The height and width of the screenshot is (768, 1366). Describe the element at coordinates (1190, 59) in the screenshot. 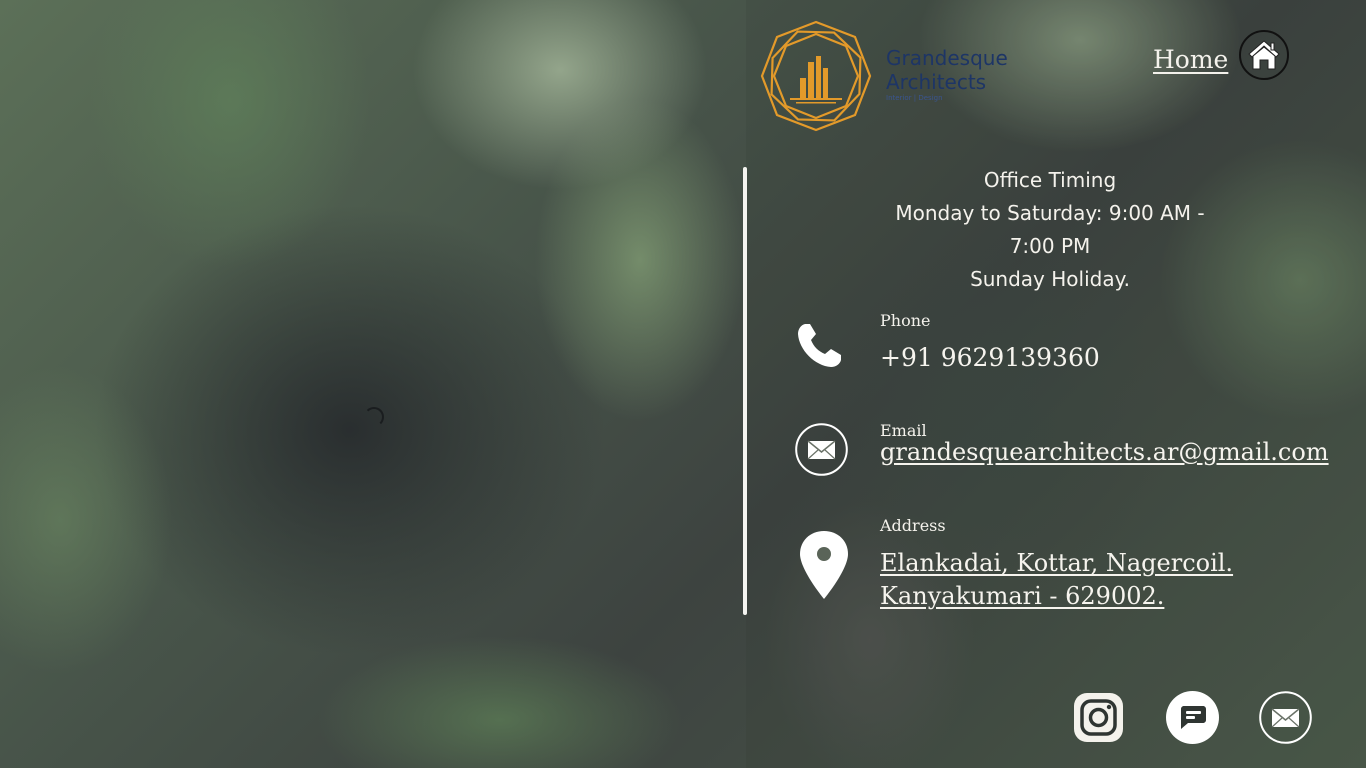

I see `nav-home-link: Home` at that location.